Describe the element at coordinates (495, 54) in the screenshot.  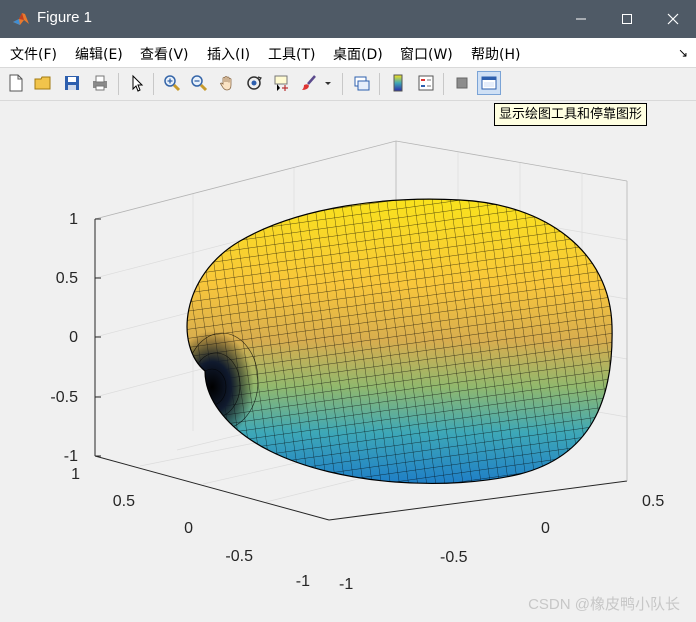
I see `menu-help: 帮助(H)` at that location.